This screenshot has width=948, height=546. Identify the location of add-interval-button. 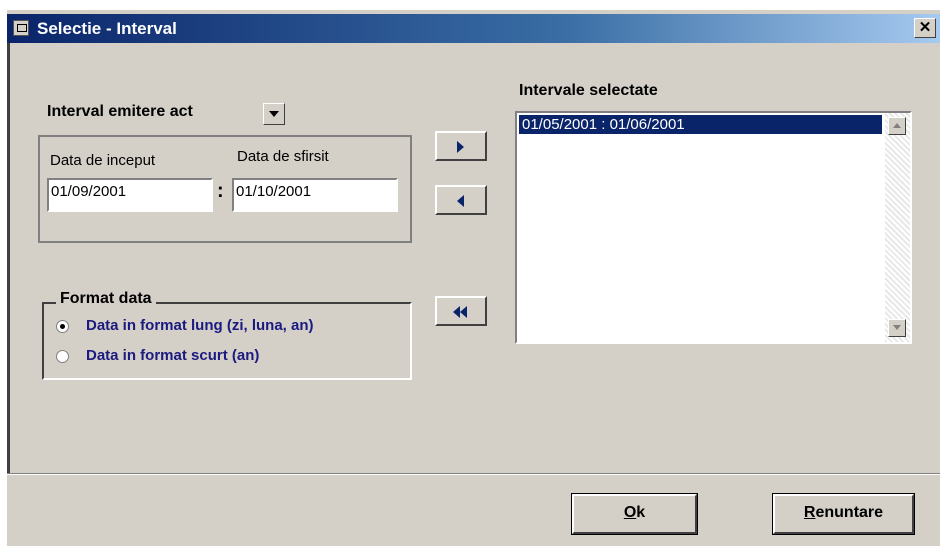
(461, 146).